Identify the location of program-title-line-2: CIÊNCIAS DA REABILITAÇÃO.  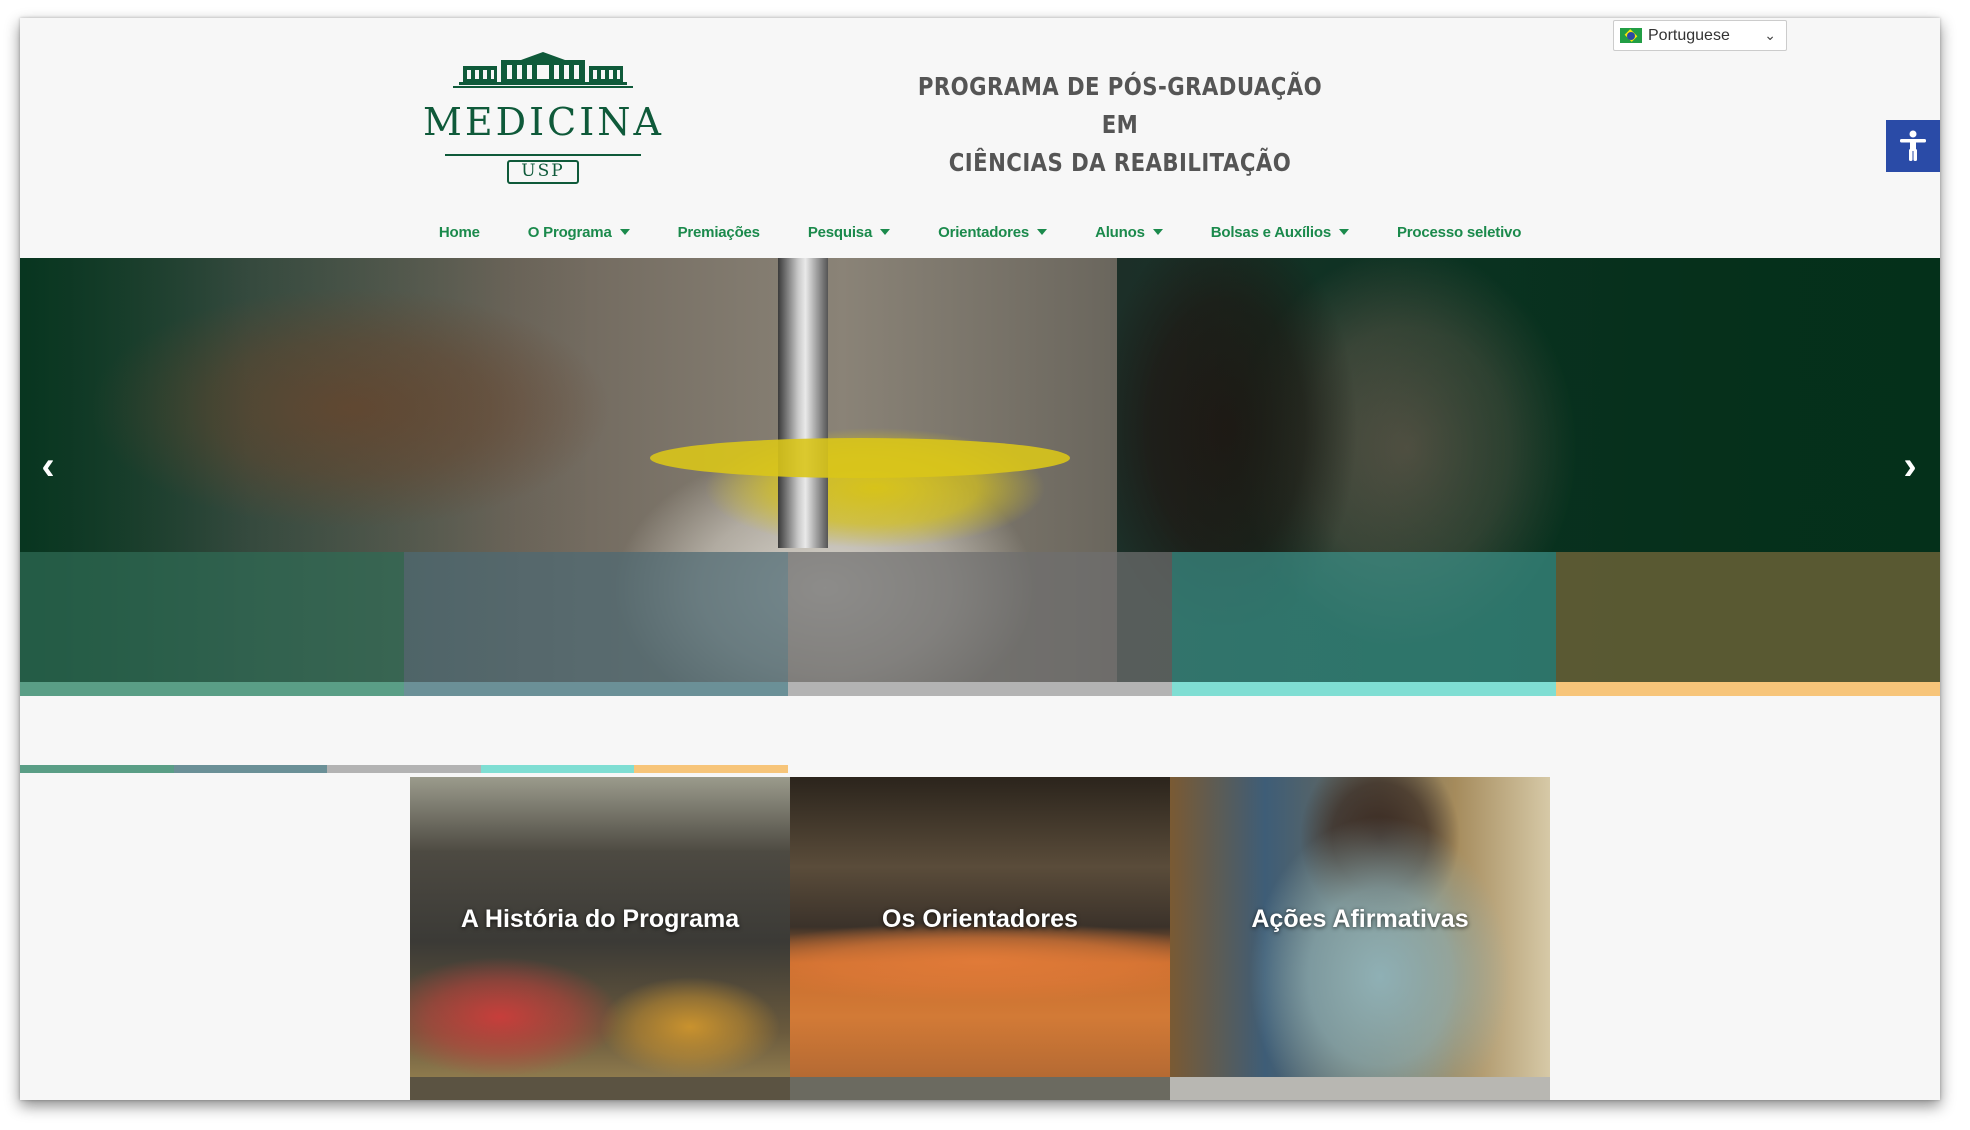
(1120, 162).